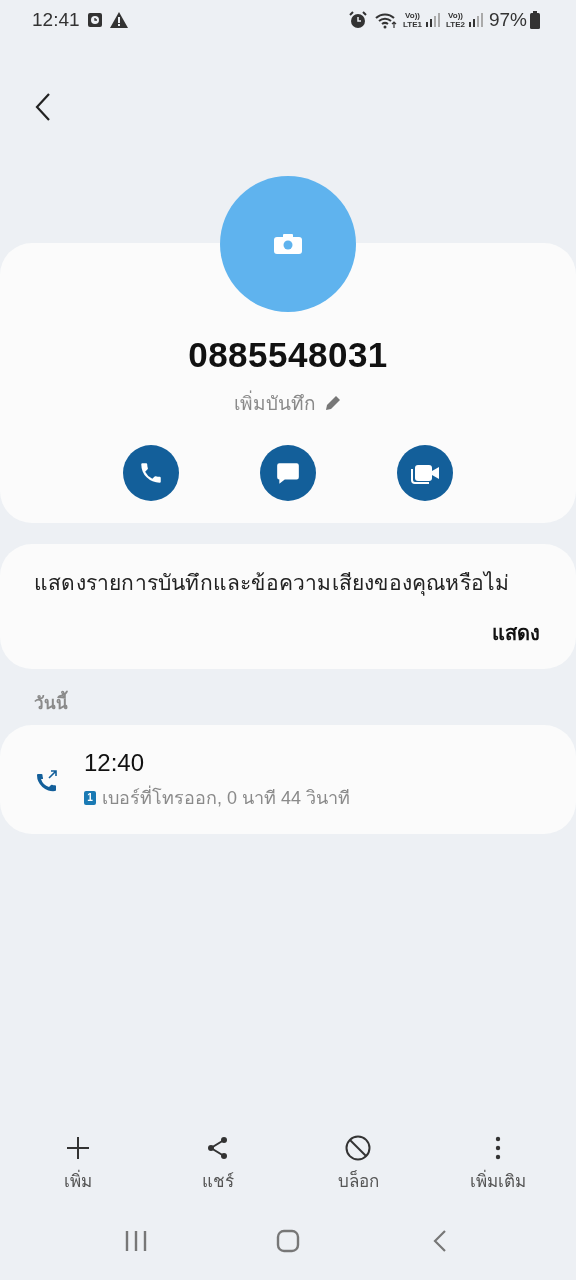  I want to click on block-button: บล็อก, so click(358, 1164).